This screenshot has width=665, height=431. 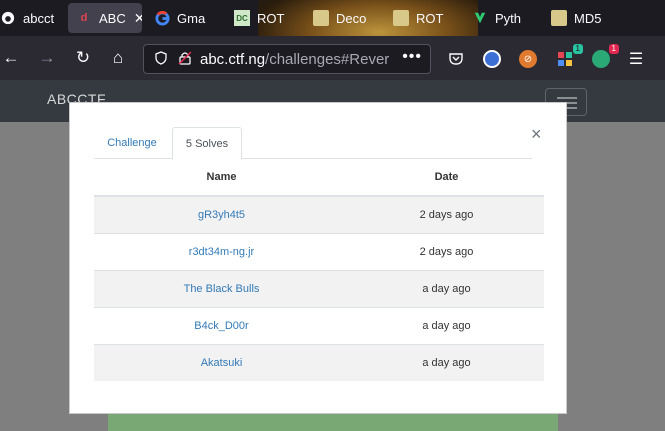 I want to click on address-bar: abc.ctf.ng/challenges#Rever •••, so click(x=287, y=59).